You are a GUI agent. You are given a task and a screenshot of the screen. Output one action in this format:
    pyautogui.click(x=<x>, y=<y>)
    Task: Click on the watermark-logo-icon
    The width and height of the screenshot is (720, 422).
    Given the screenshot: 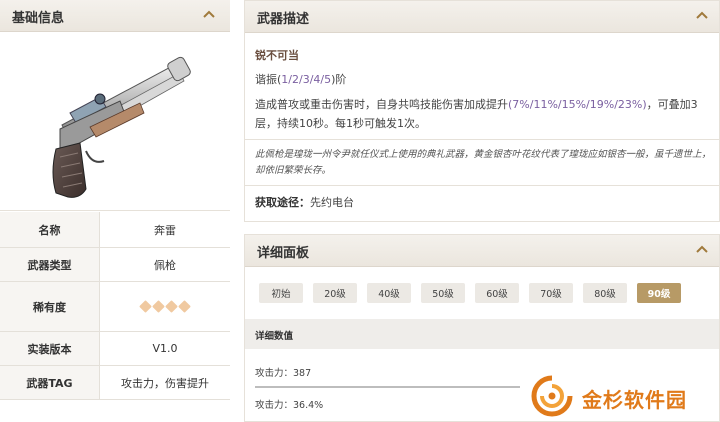 What is the action you would take?
    pyautogui.click(x=552, y=396)
    